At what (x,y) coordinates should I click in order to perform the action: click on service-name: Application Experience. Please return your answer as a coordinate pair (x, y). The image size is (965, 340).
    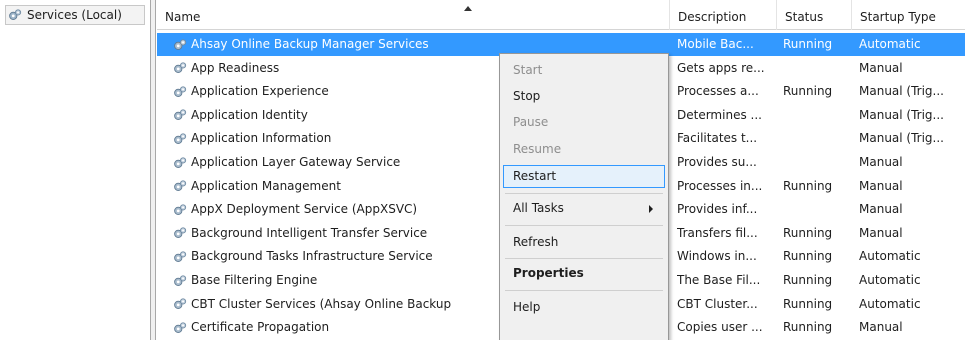
    Looking at the image, I should click on (260, 91).